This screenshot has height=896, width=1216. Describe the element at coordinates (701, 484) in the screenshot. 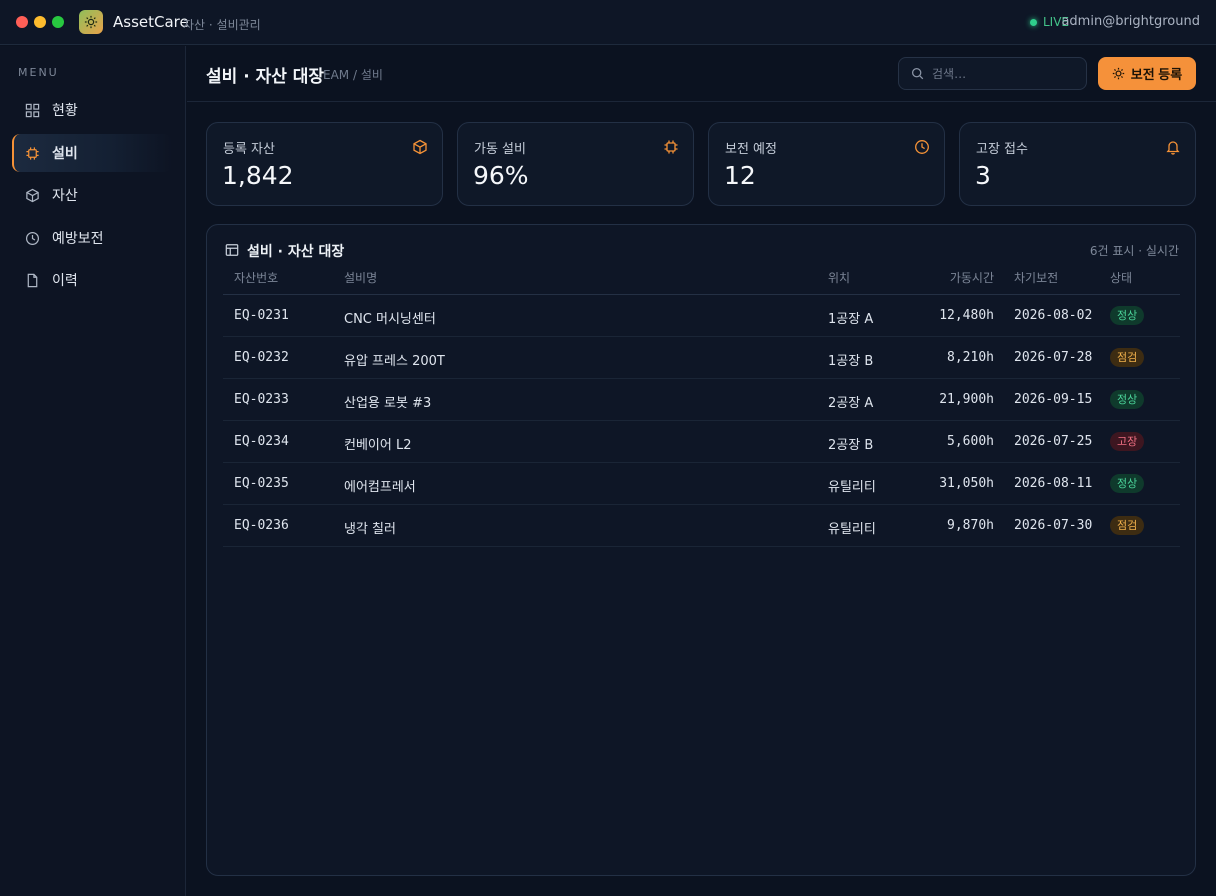

I see `table-row: EQ-0235 에어컴프레서 유틸리티 31,050h 2026-08-11 정상` at that location.